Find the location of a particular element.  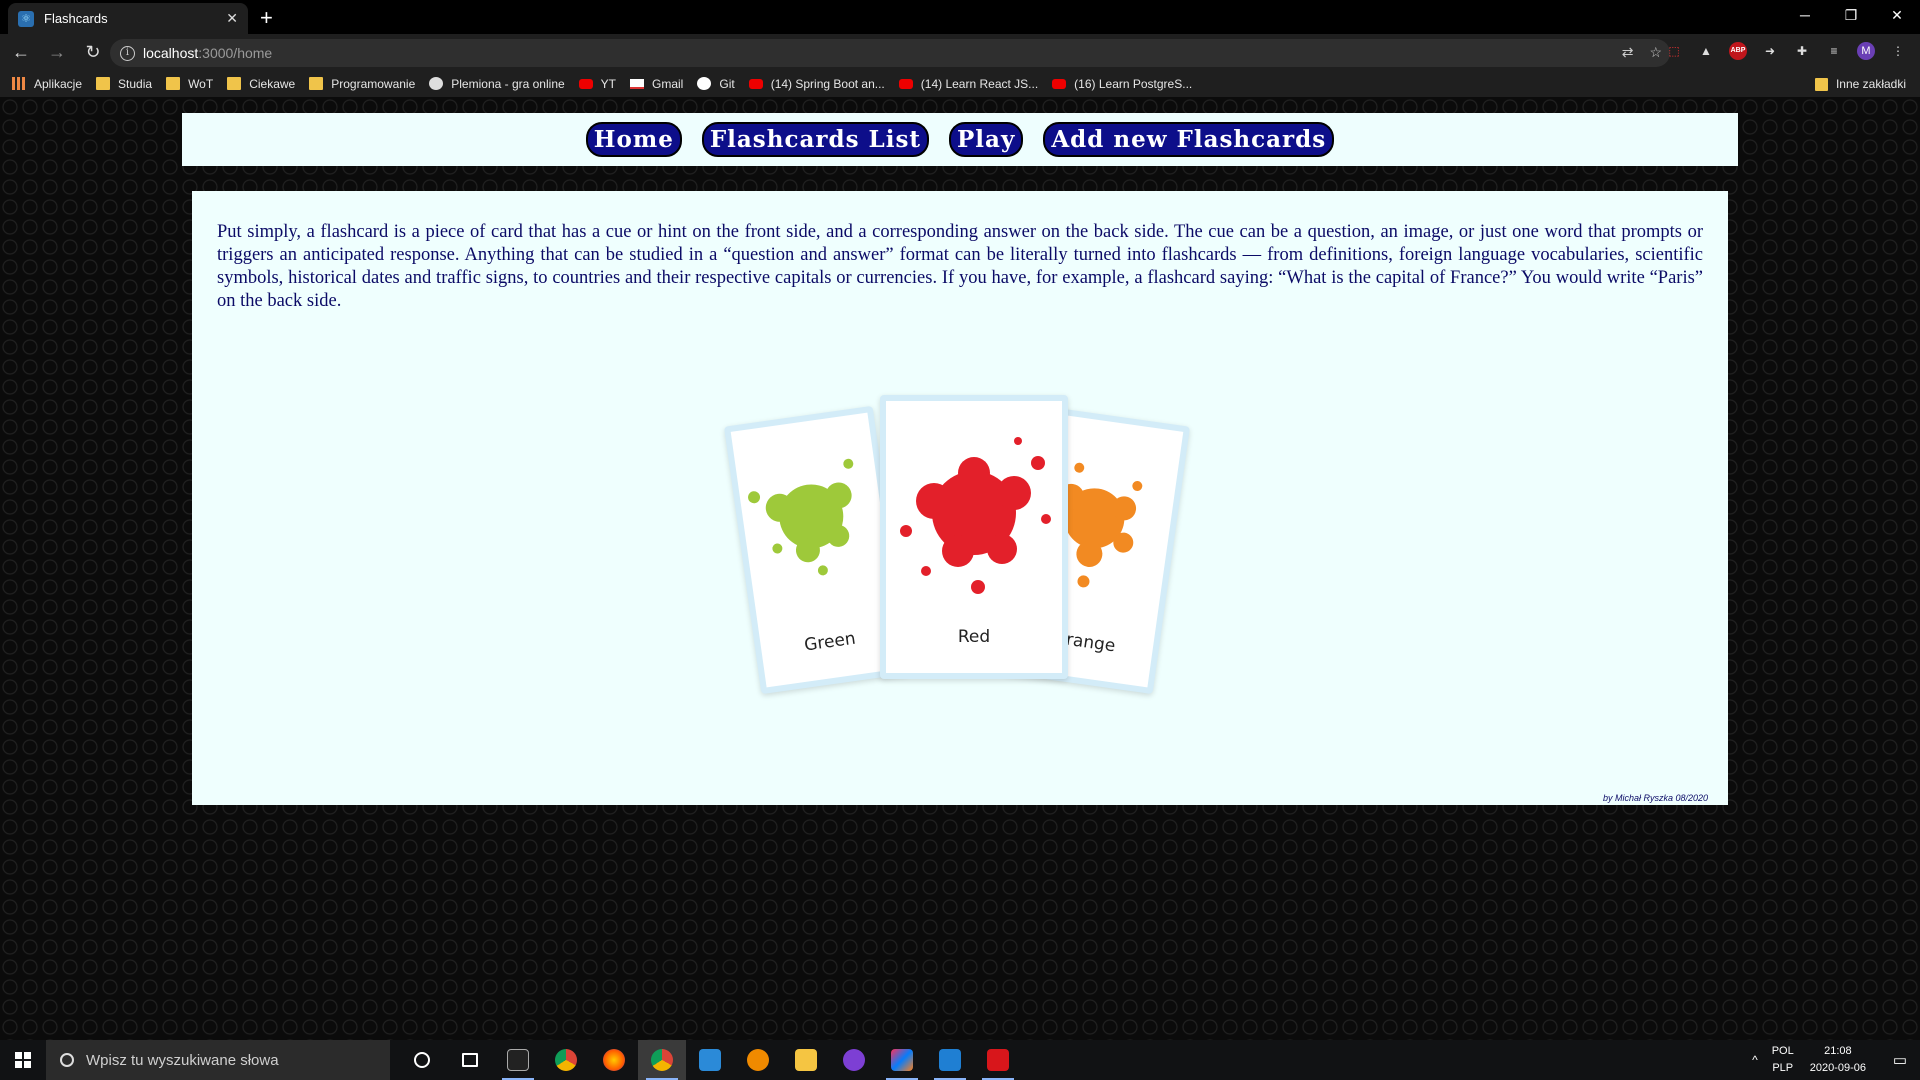

restore-button: ❐ is located at coordinates (1851, 15).